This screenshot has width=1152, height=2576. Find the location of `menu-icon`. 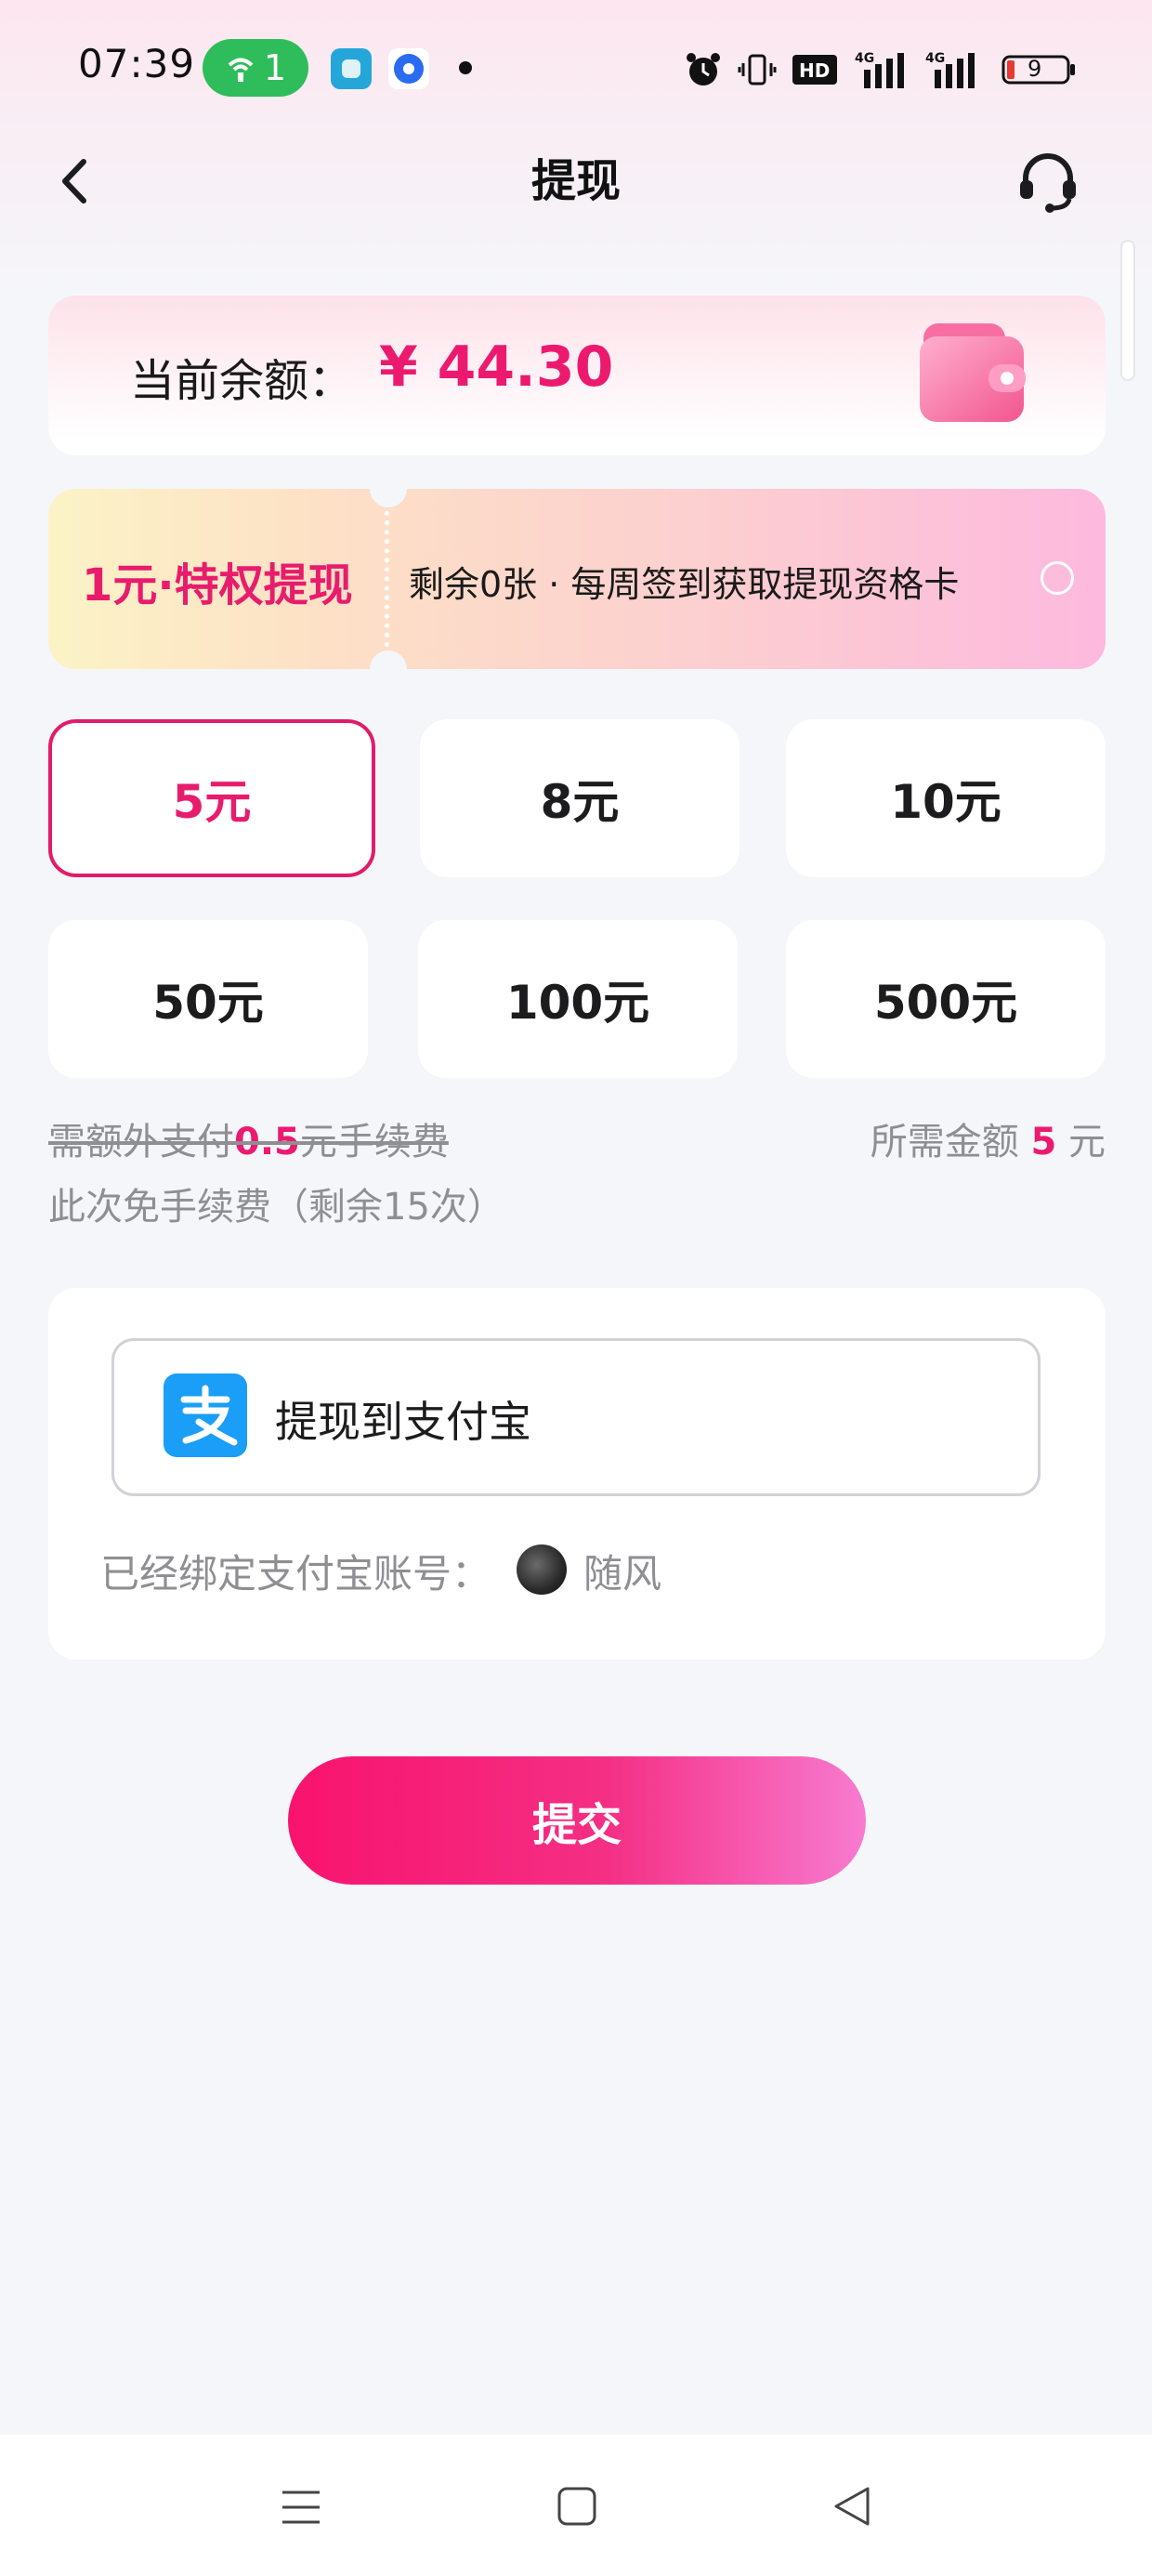

menu-icon is located at coordinates (301, 2507).